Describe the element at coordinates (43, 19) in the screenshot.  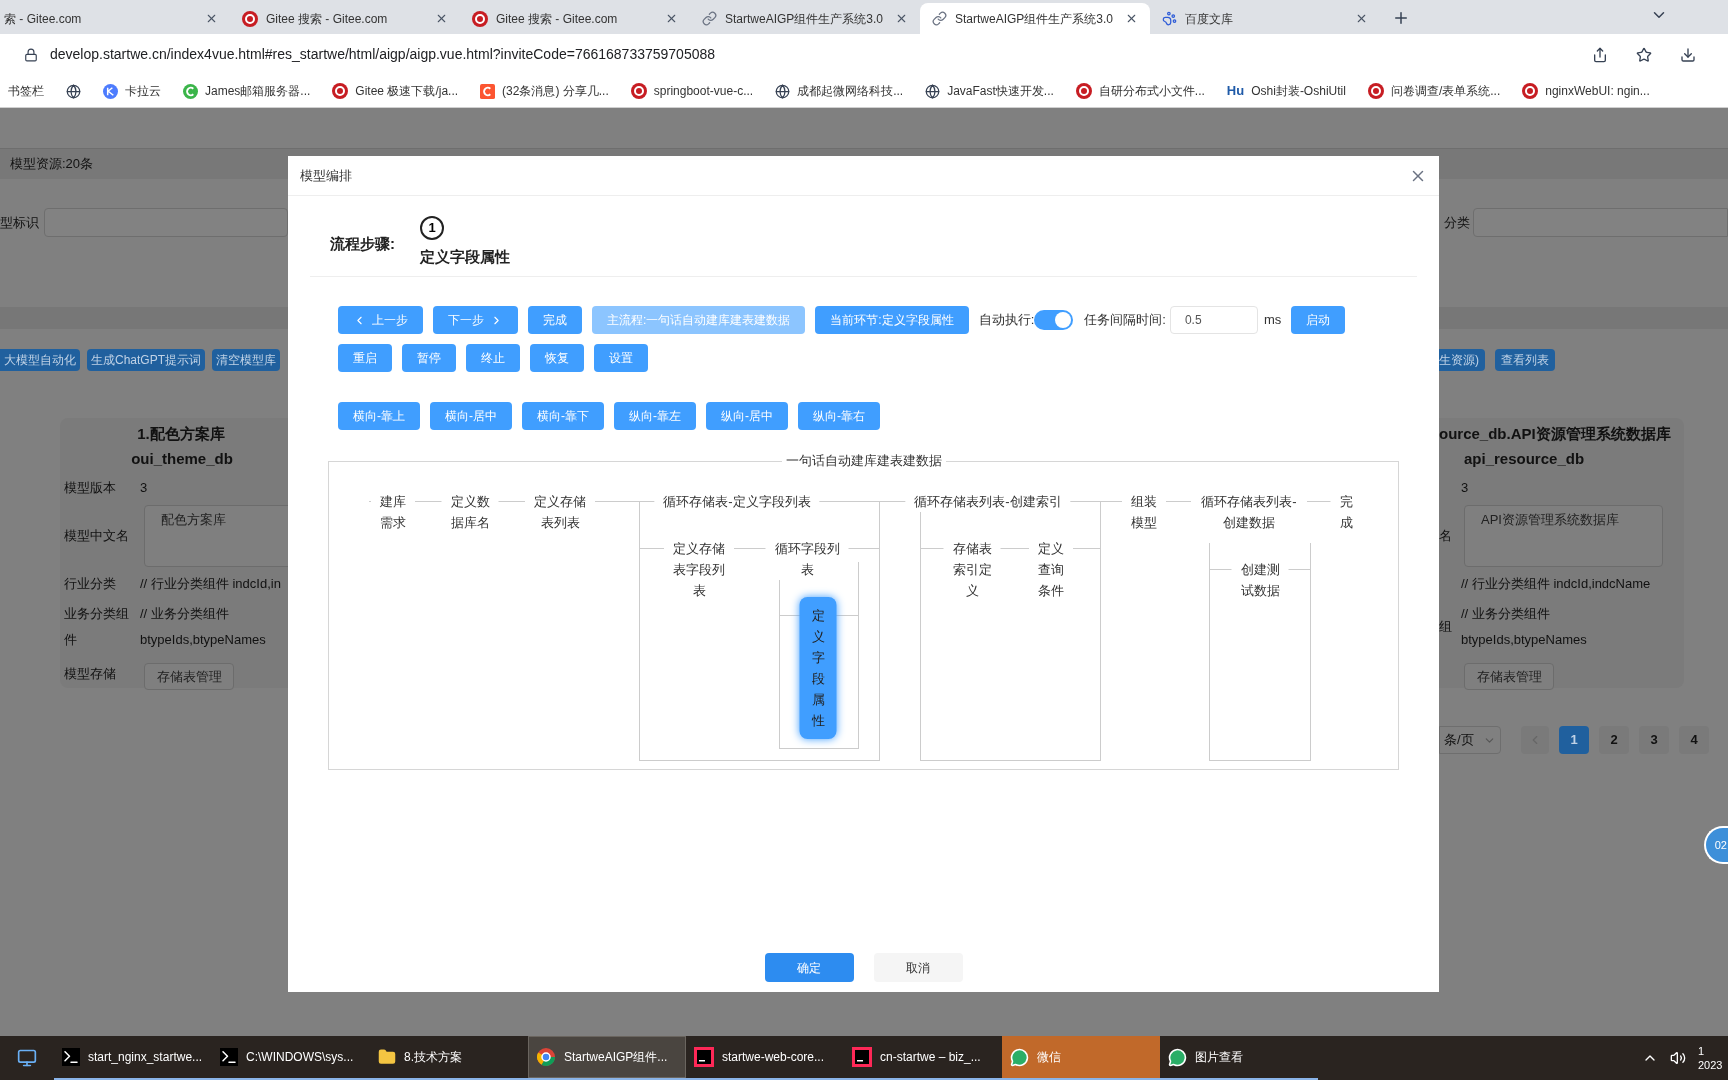
I see `tab-title: 索 - Gitee.com` at that location.